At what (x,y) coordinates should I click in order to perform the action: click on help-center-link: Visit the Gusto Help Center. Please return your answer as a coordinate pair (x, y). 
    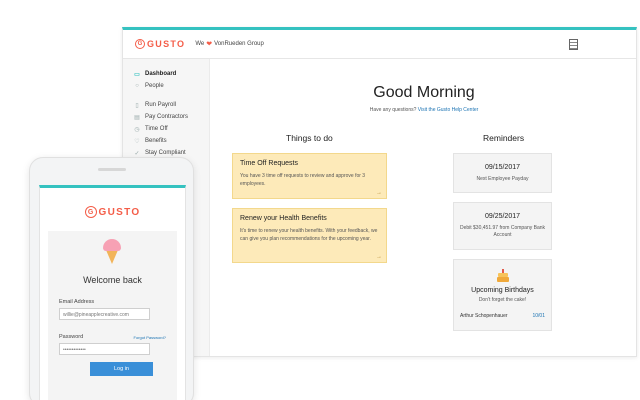
    Looking at the image, I should click on (448, 110).